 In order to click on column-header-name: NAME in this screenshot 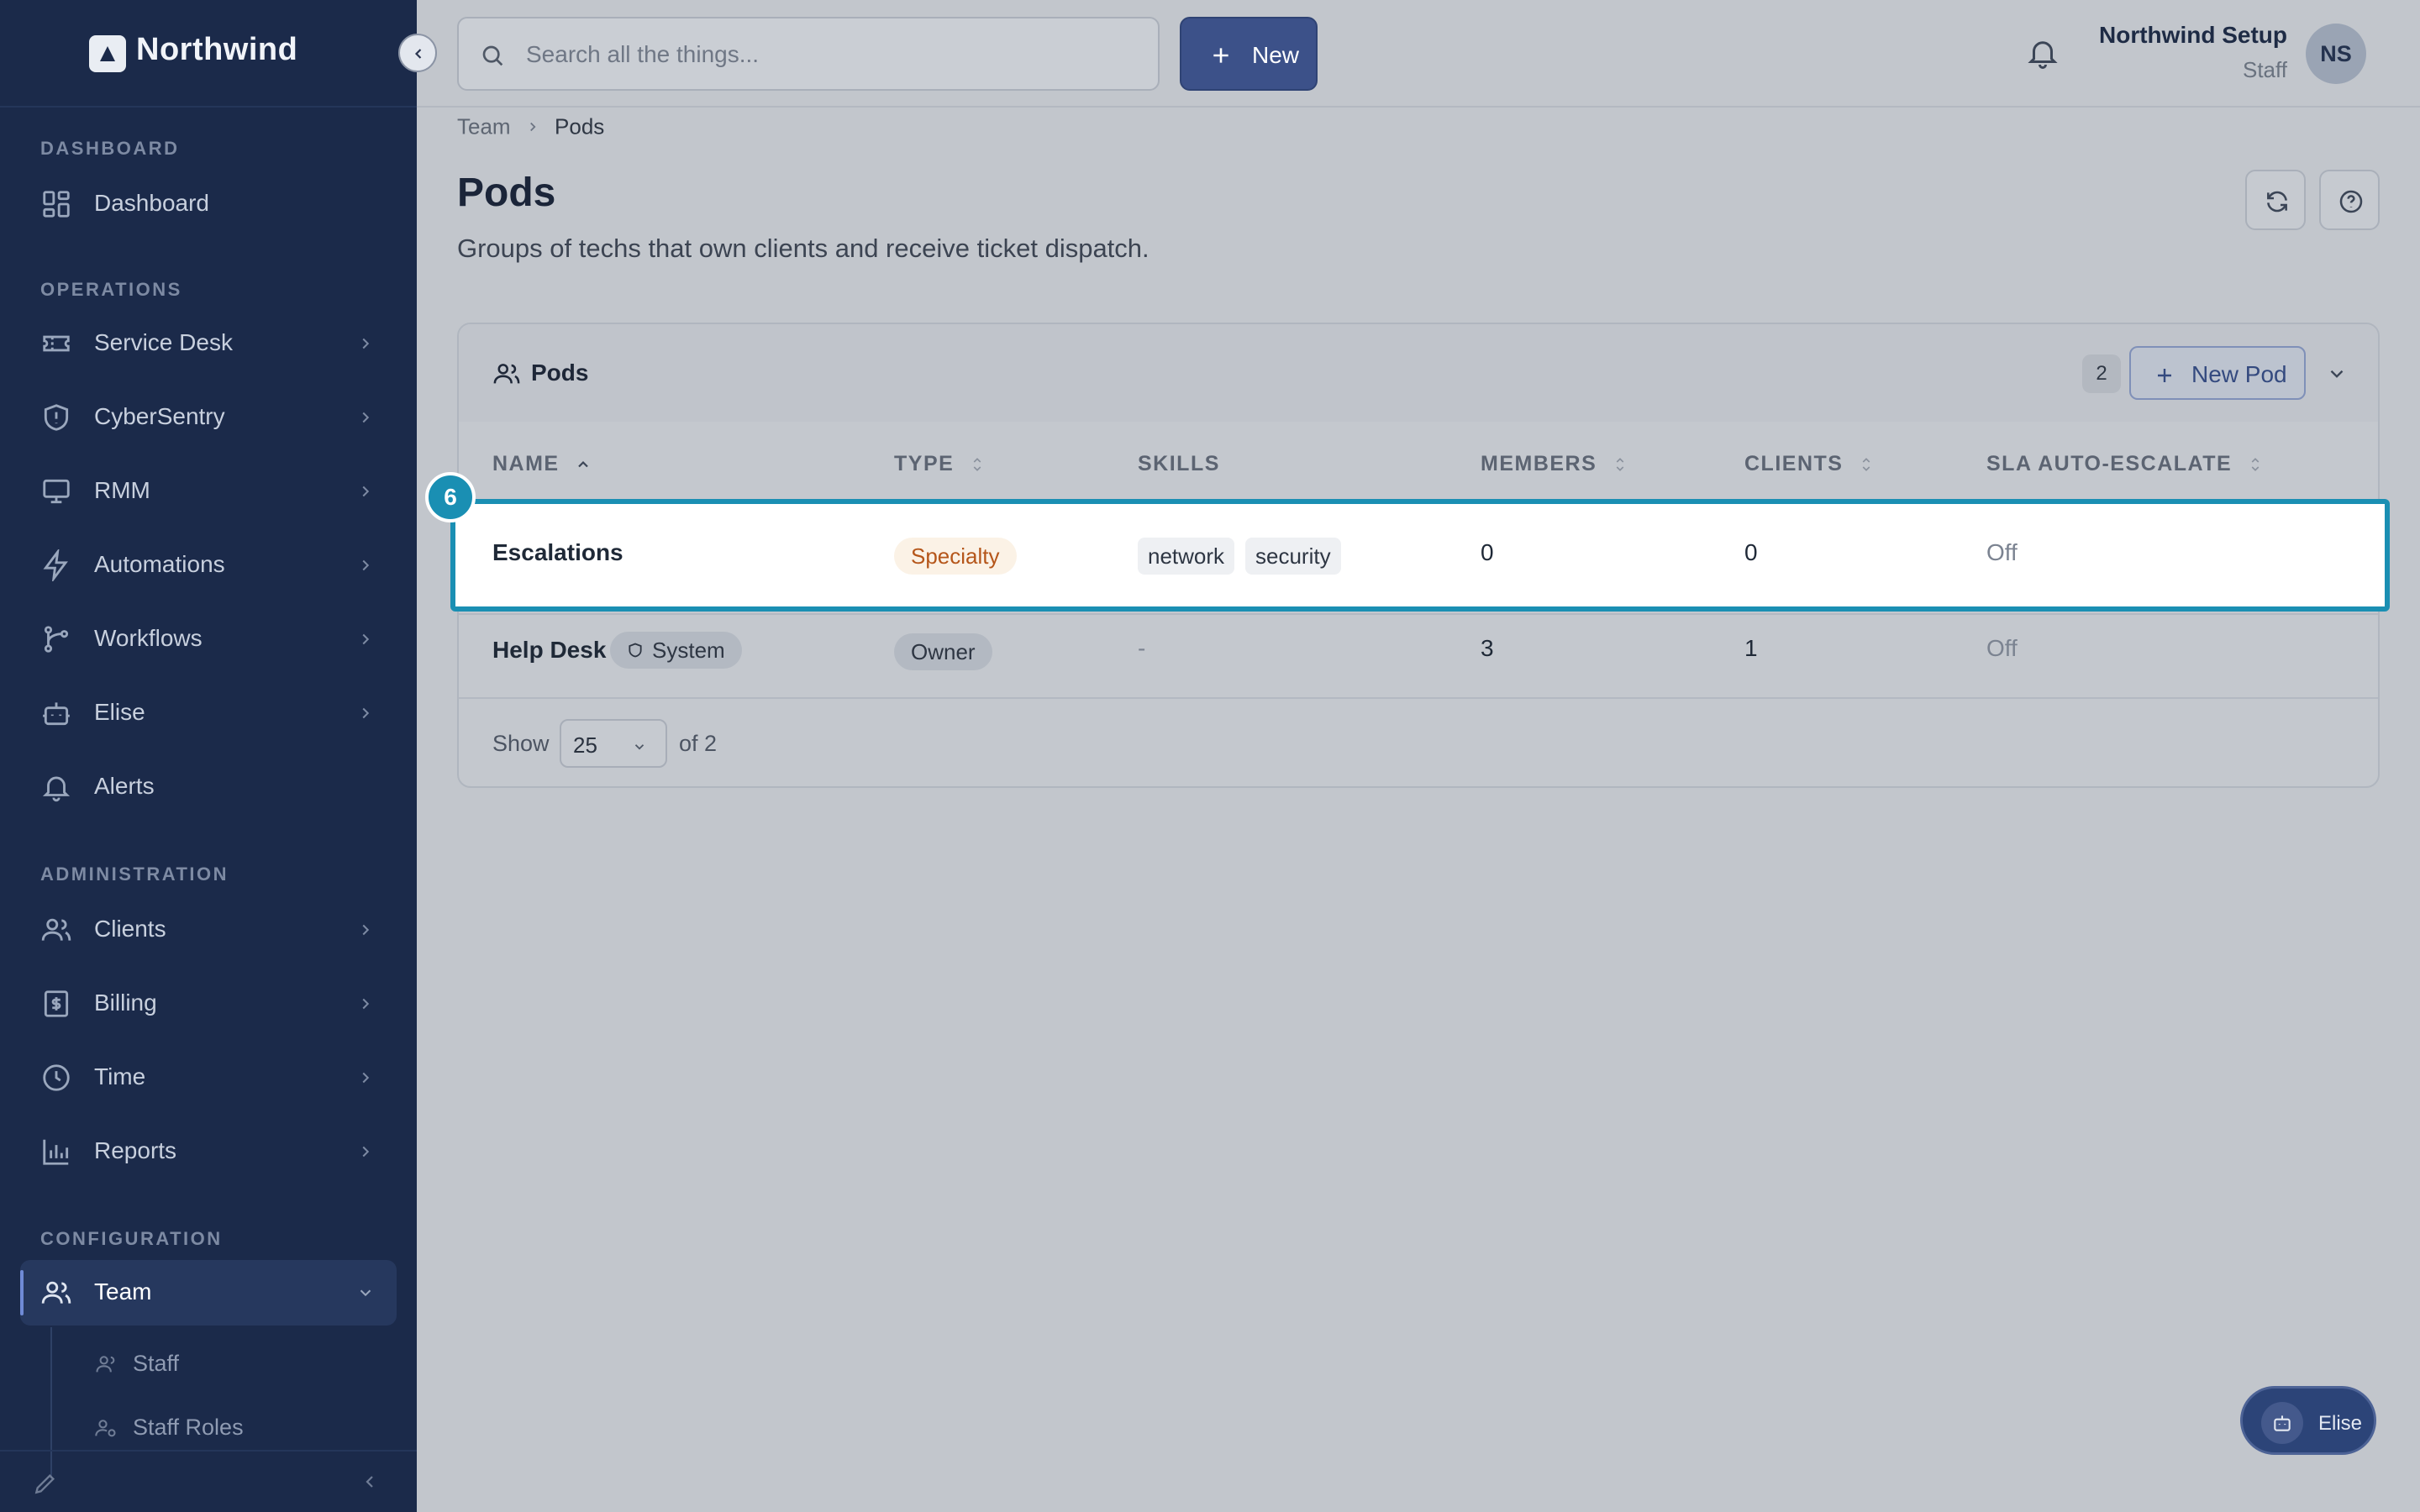, I will do `click(542, 464)`.